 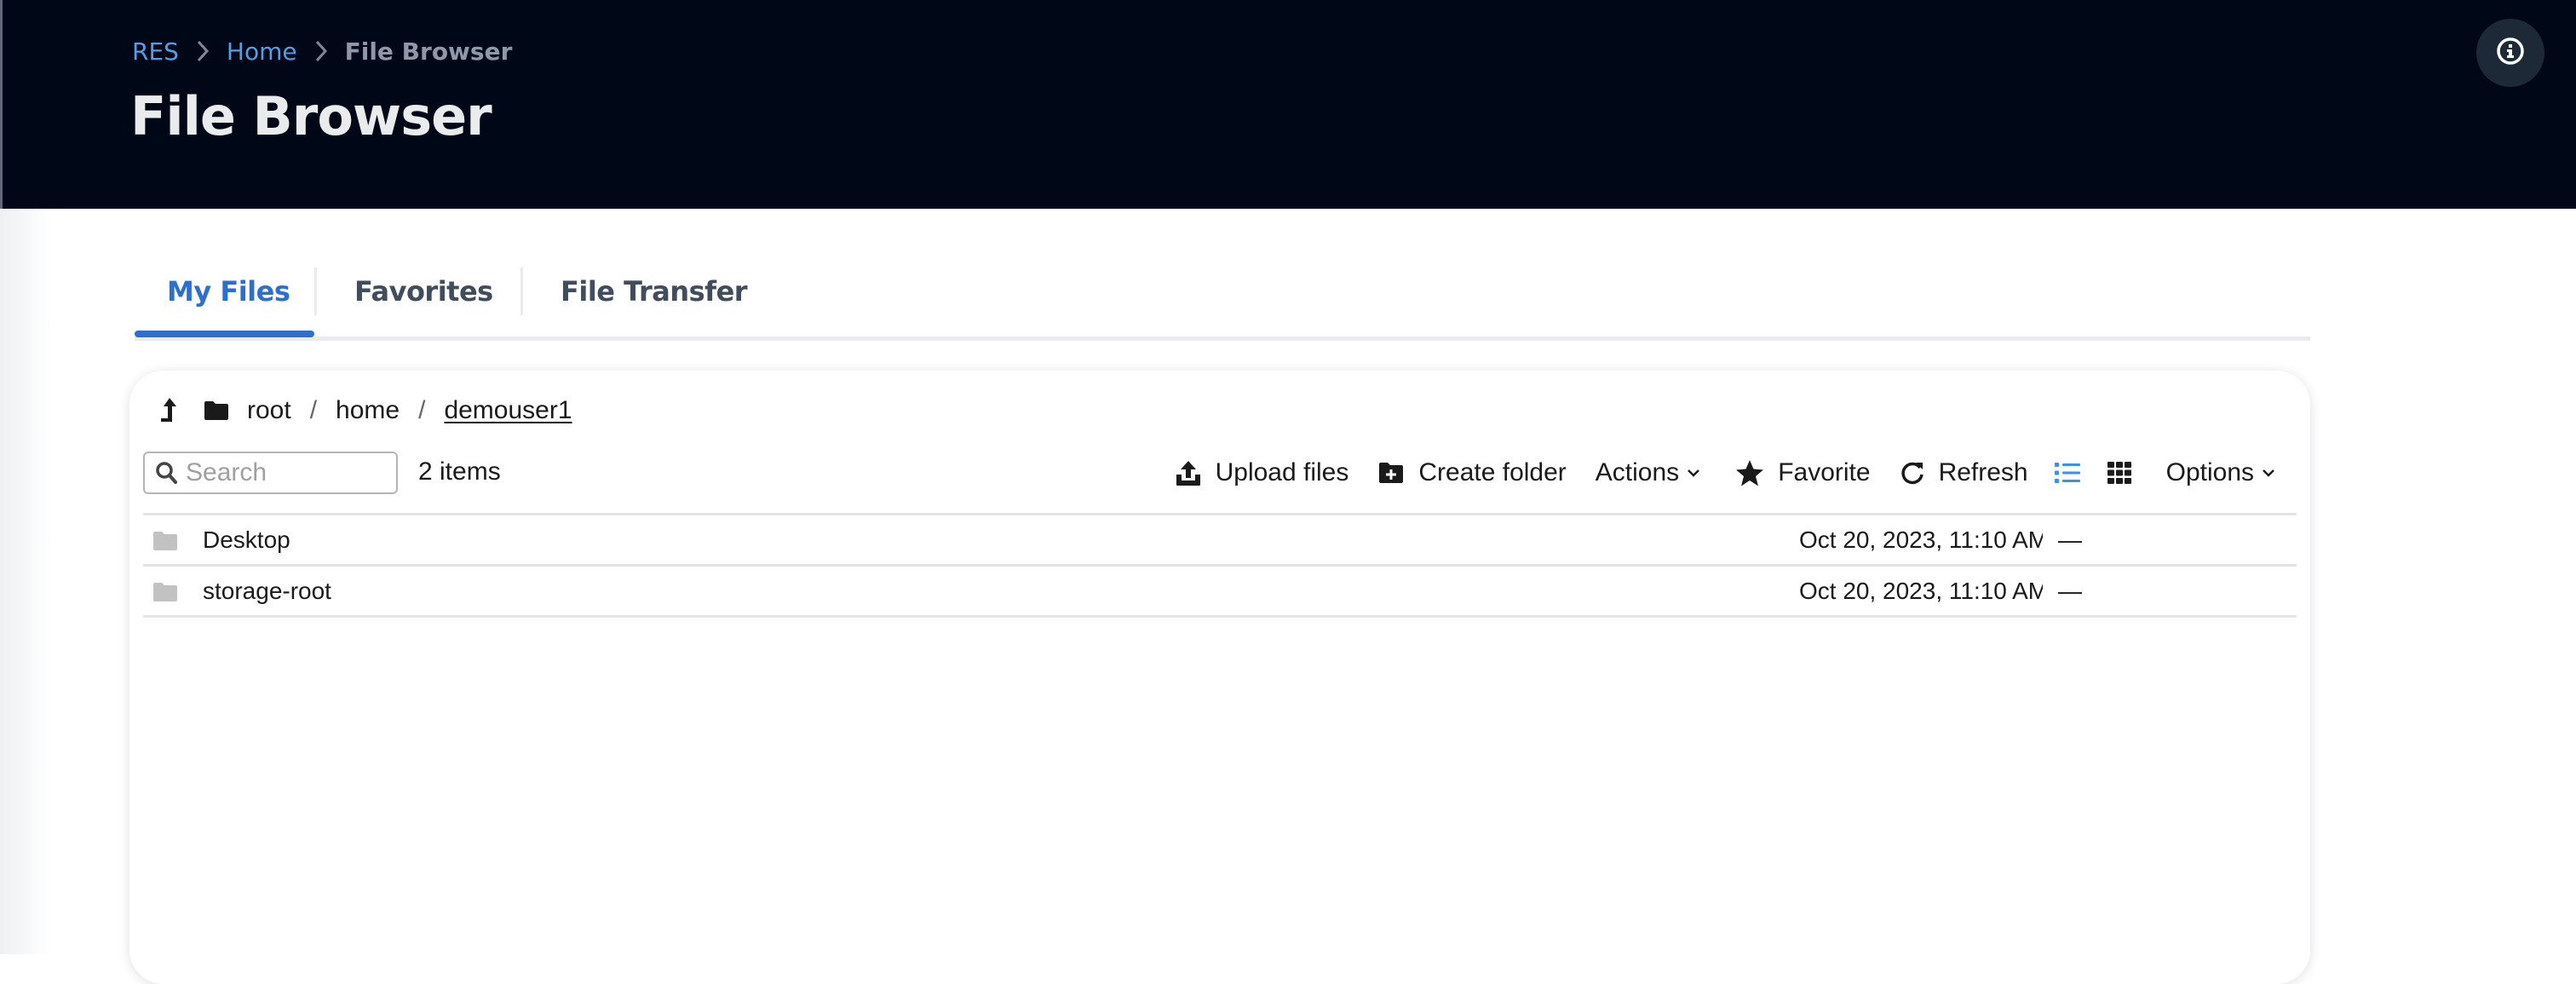 I want to click on go-up-icon, so click(x=168, y=410).